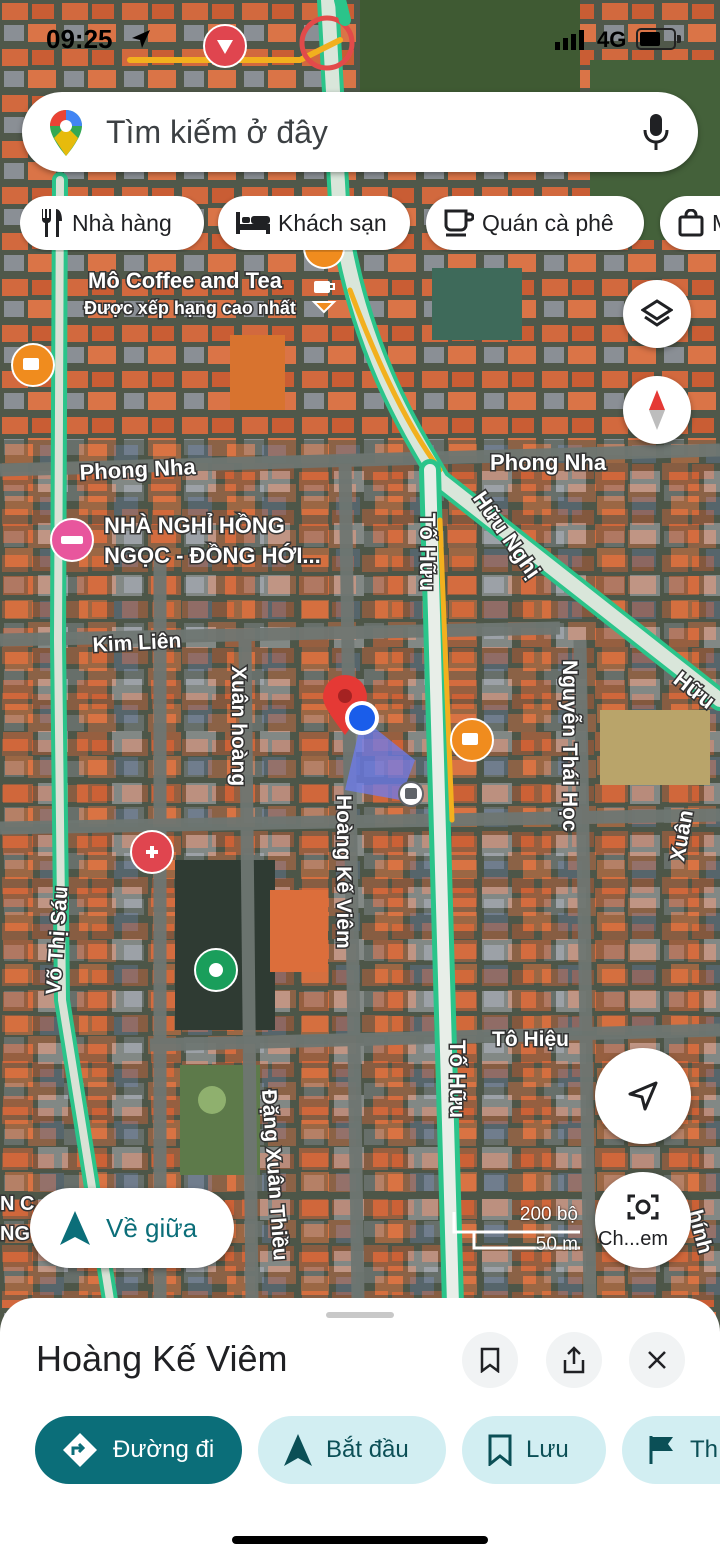  Describe the element at coordinates (656, 132) in the screenshot. I see `microphone-icon` at that location.